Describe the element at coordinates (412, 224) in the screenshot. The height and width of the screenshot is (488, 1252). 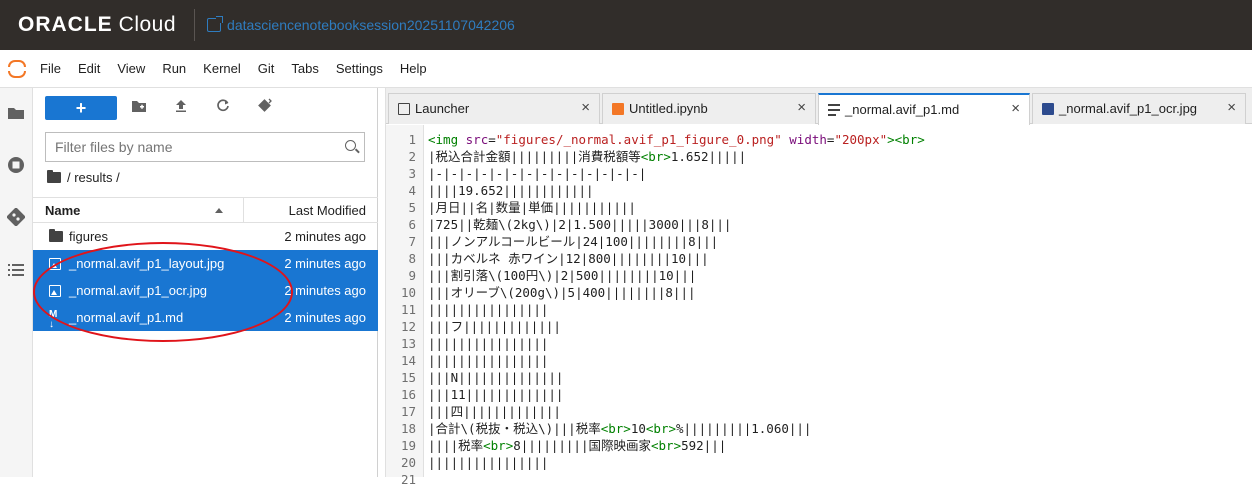
I see `line-number: 6` at that location.